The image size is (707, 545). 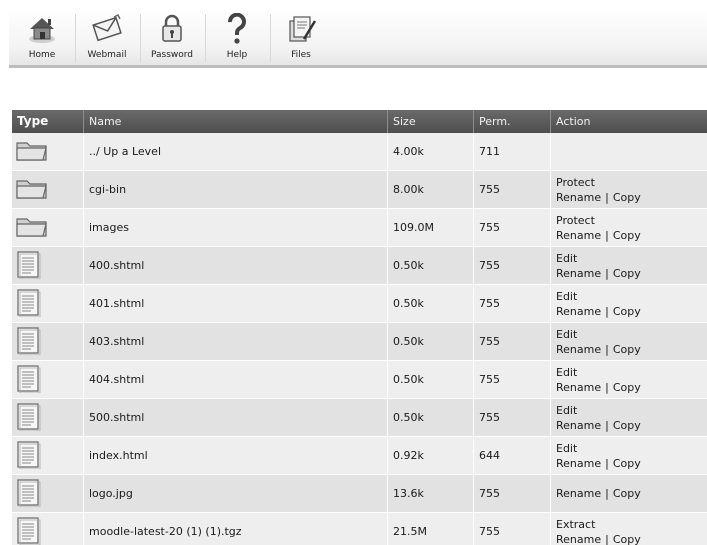 What do you see at coordinates (236, 379) in the screenshot?
I see `name-cell: 404.shtml` at bounding box center [236, 379].